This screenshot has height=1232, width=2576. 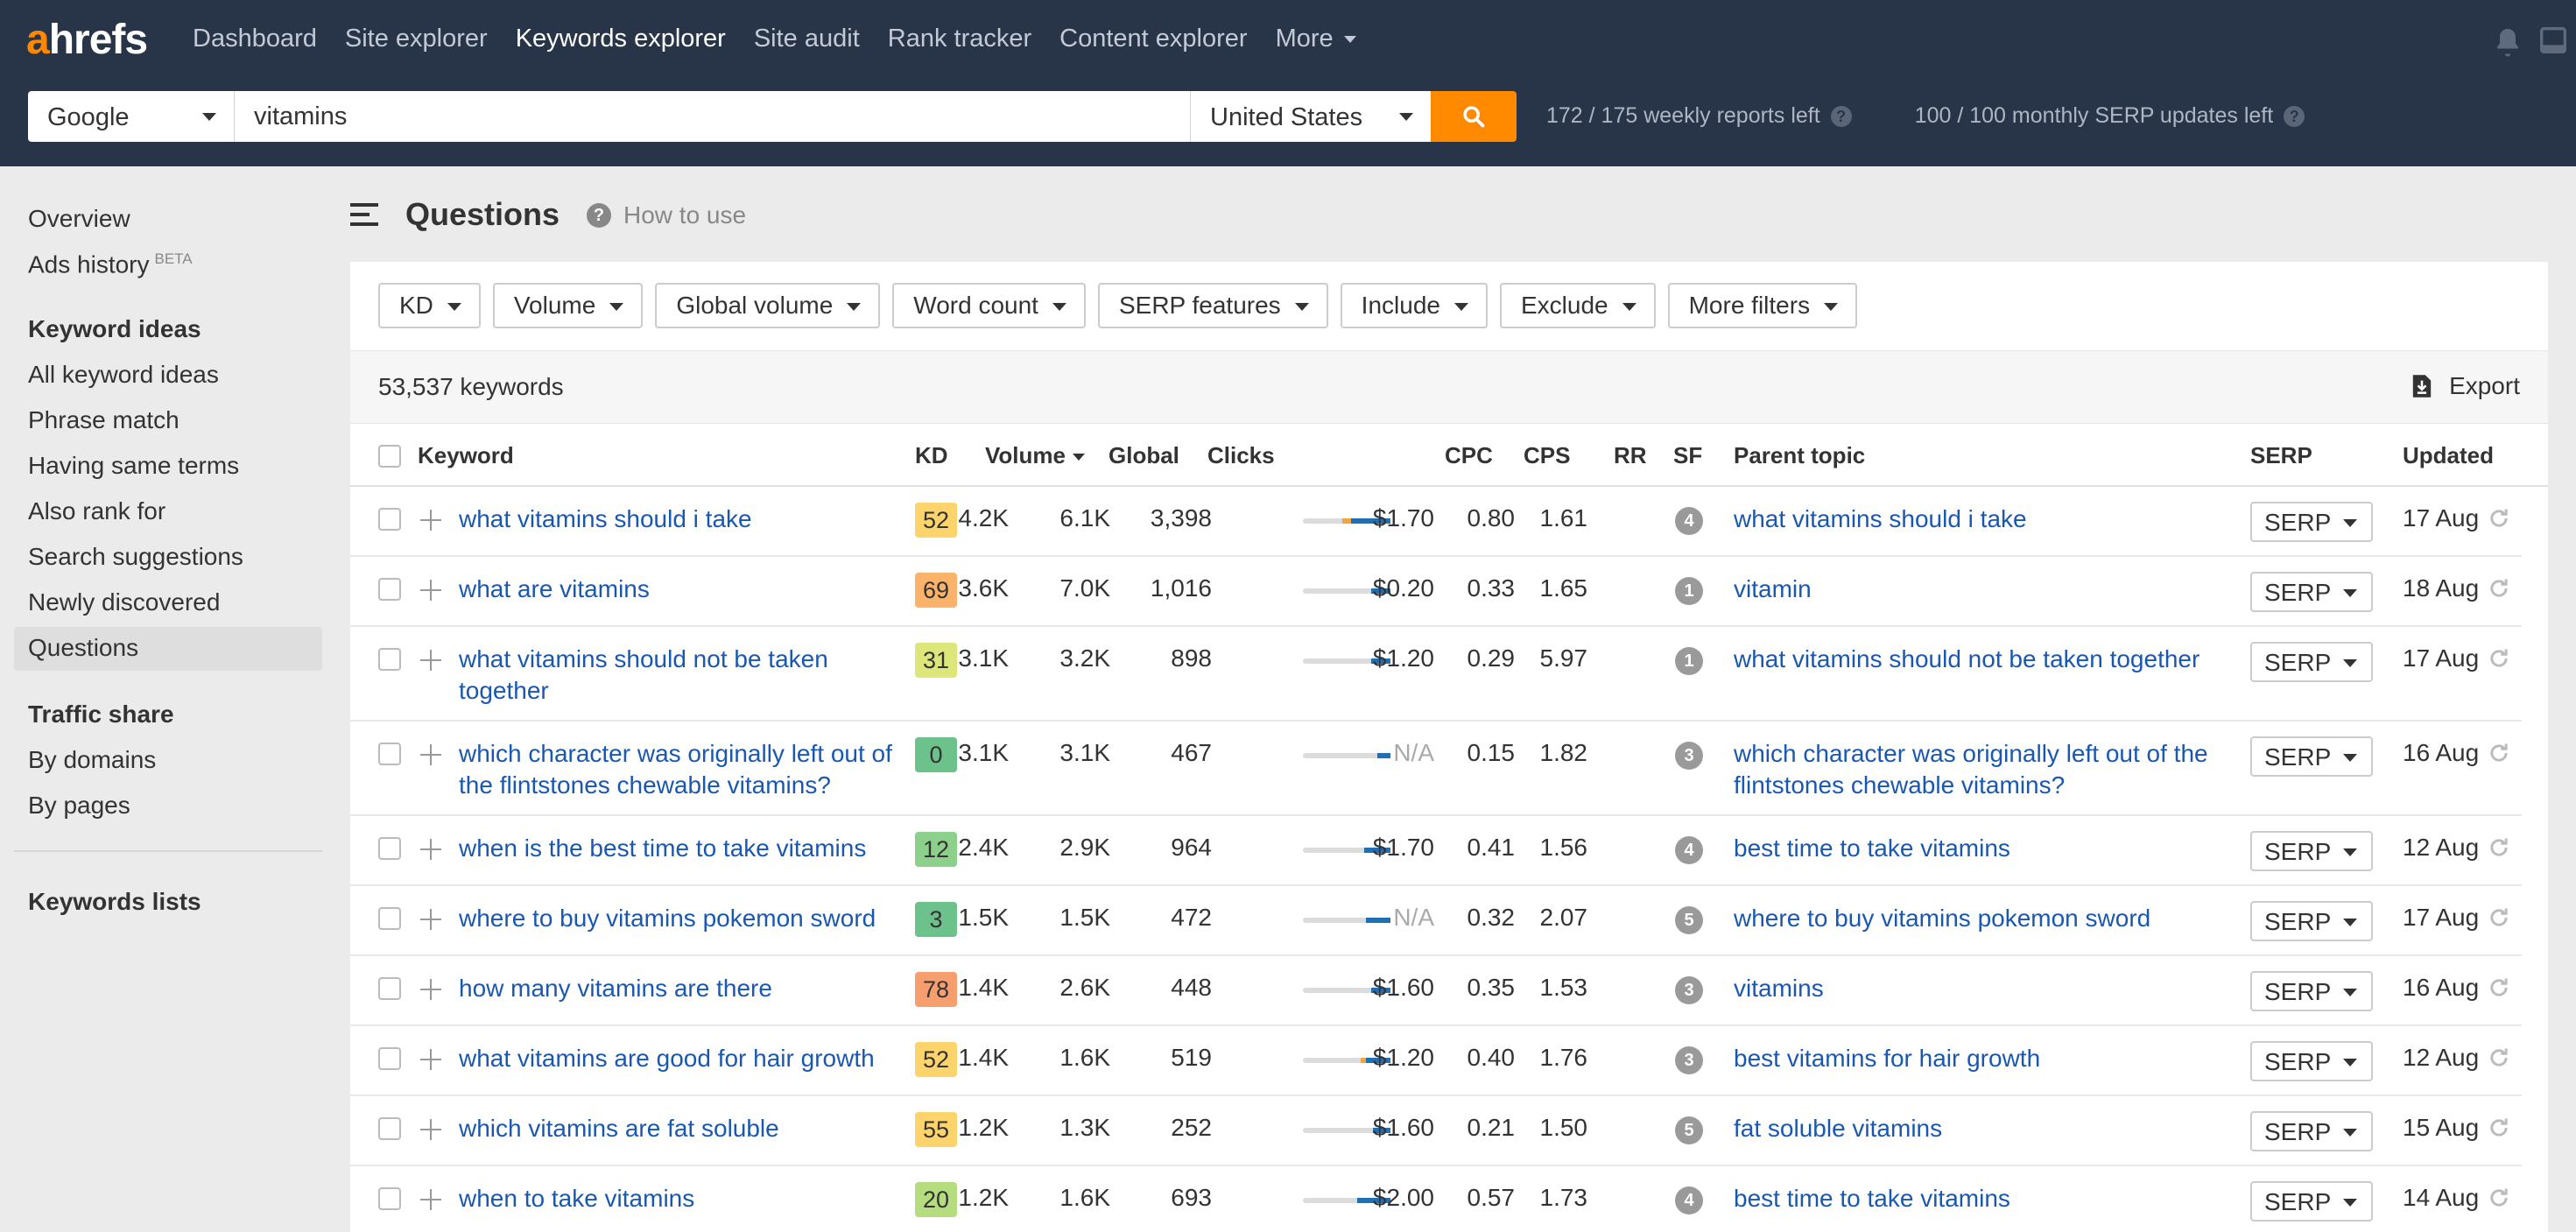 I want to click on sidebar-item-all-keyword-ideas: All keyword ideas, so click(x=123, y=375).